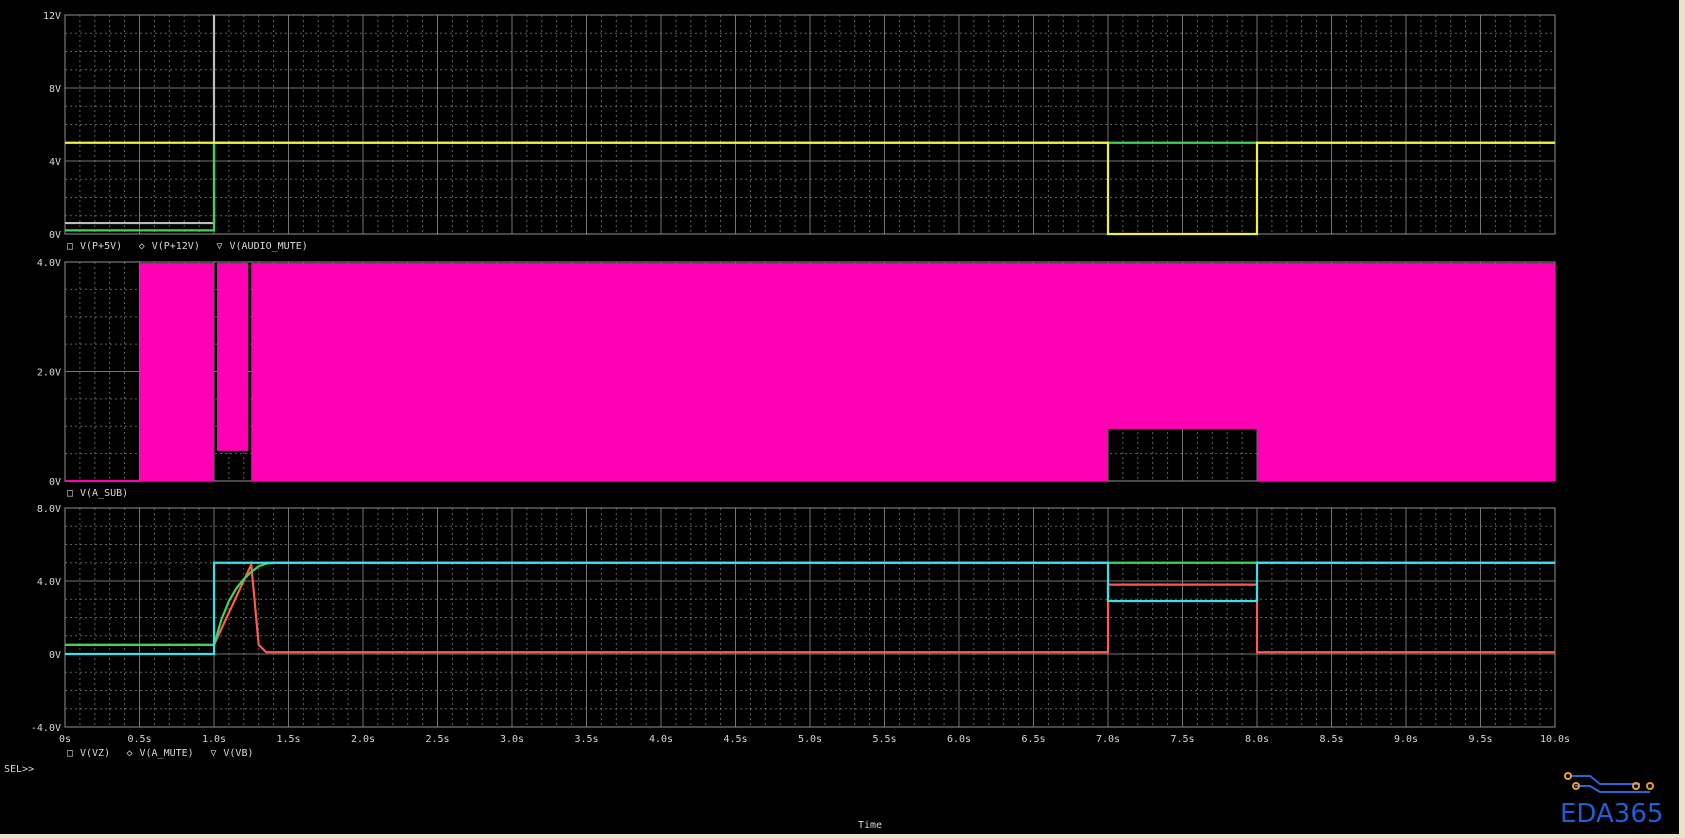 This screenshot has height=838, width=1685. What do you see at coordinates (1033, 739) in the screenshot?
I see `x-tick-label: 6.5s` at bounding box center [1033, 739].